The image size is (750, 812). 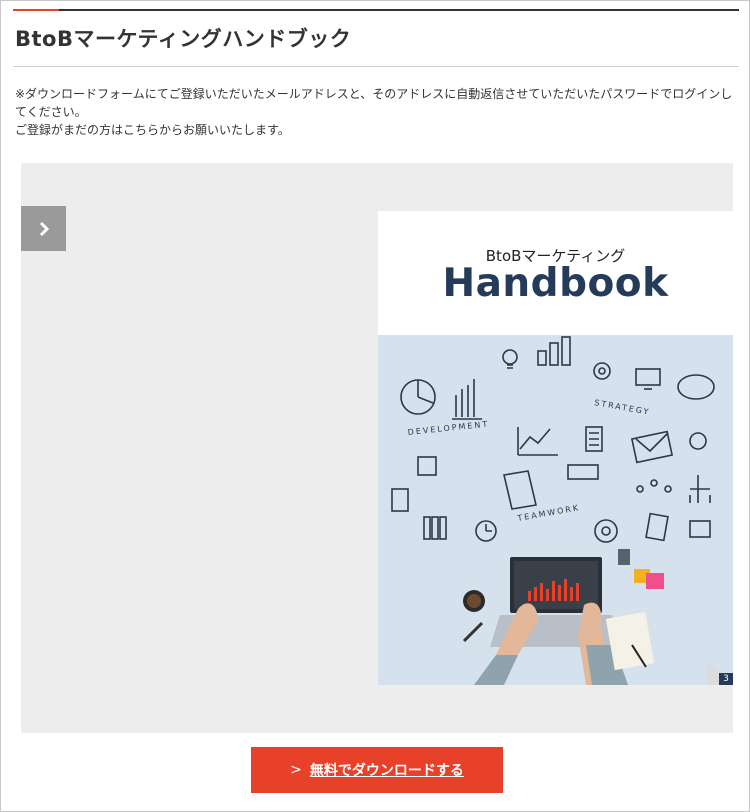 I want to click on chevron-right-icon, so click(x=44, y=228).